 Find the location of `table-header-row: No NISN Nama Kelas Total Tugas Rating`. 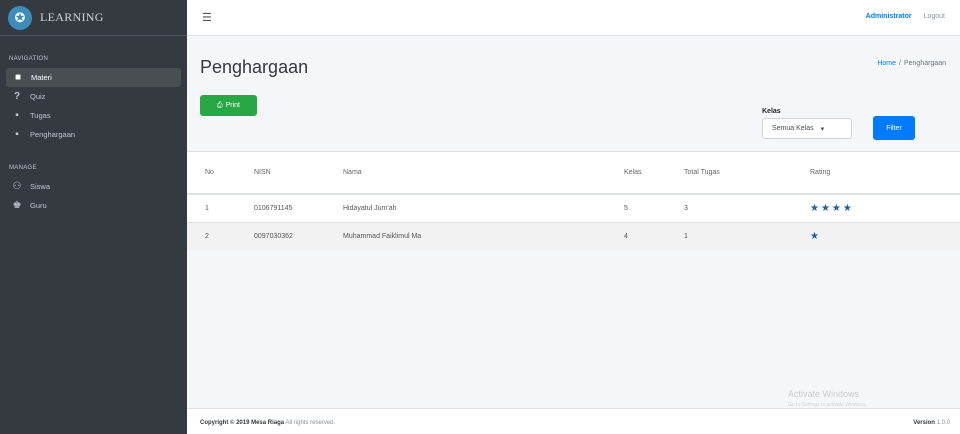

table-header-row: No NISN Nama Kelas Total Tugas Rating is located at coordinates (573, 173).